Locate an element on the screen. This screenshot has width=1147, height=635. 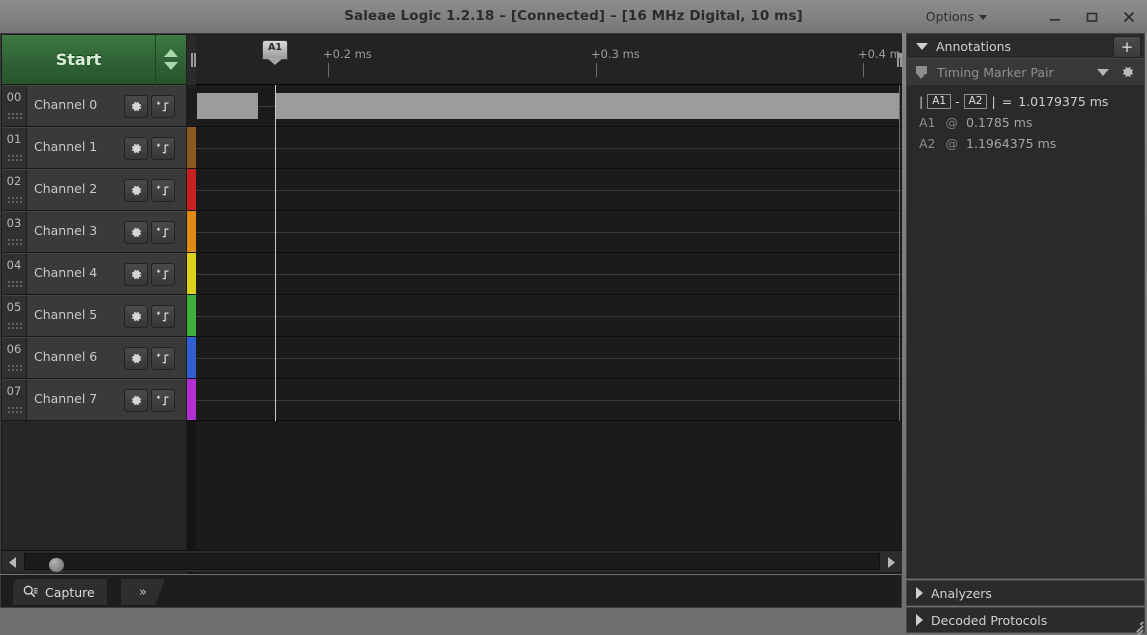
scroll-right-button is located at coordinates (891, 562).